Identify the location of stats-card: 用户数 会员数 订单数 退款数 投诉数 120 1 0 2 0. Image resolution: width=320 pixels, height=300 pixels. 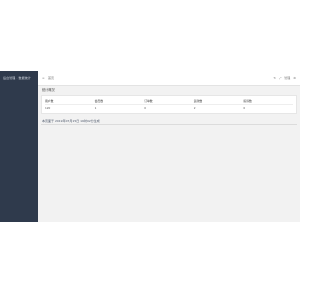
(169, 104).